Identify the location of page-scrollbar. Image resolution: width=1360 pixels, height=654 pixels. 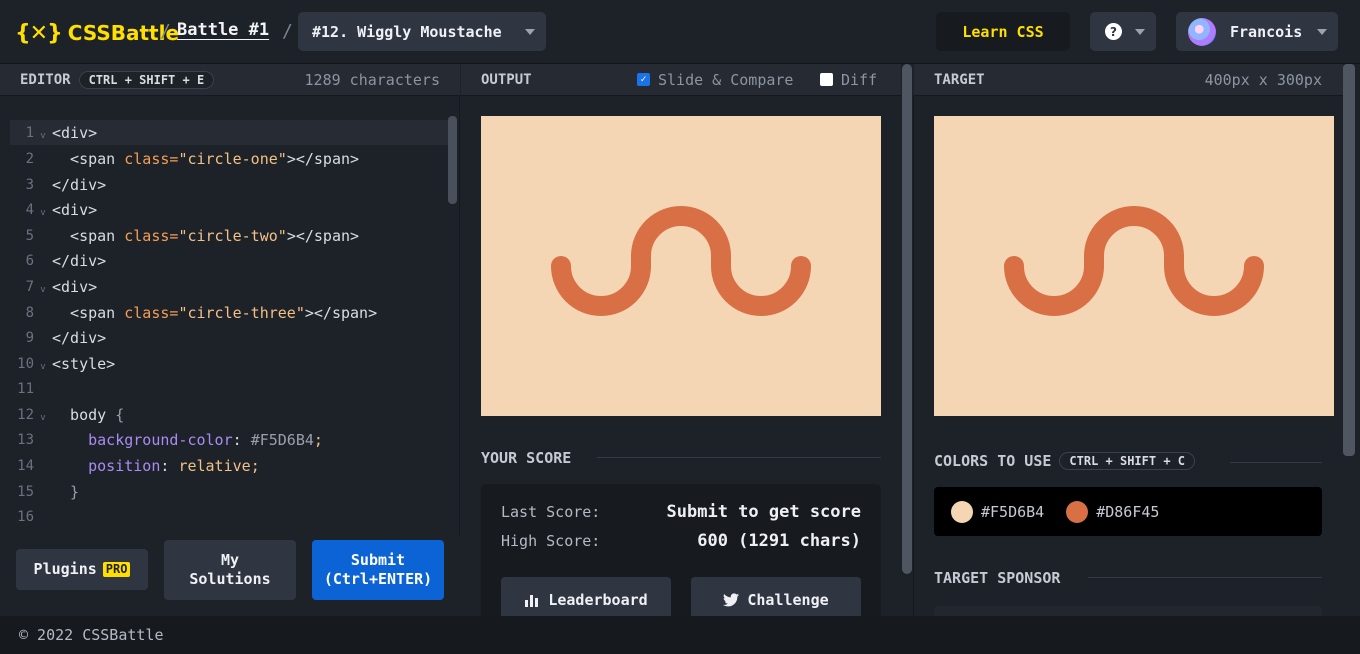
(1351, 359).